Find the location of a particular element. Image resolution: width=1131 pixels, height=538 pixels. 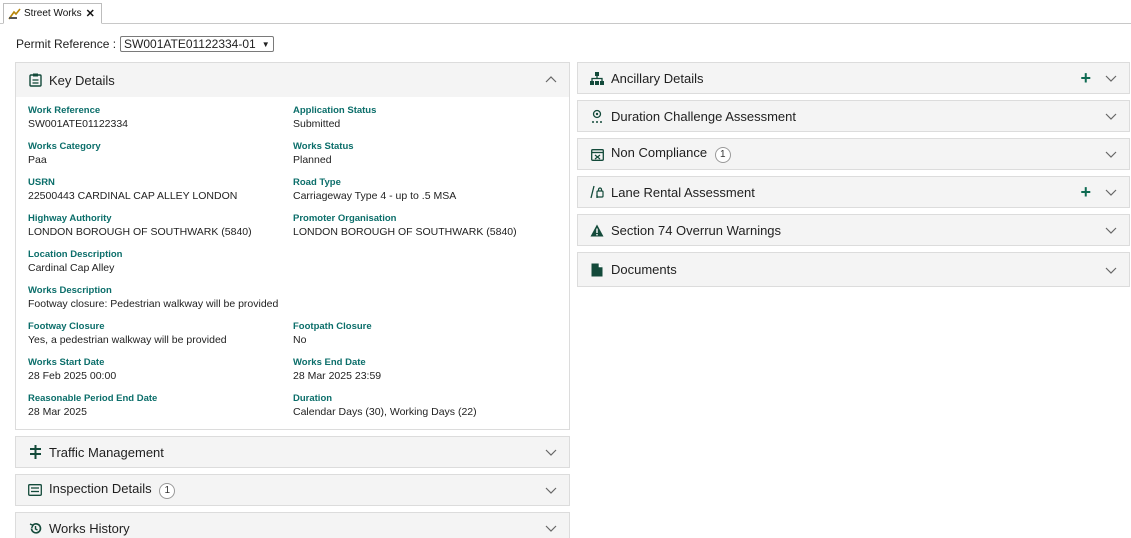

field-label: Highway Authority is located at coordinates (70, 218).